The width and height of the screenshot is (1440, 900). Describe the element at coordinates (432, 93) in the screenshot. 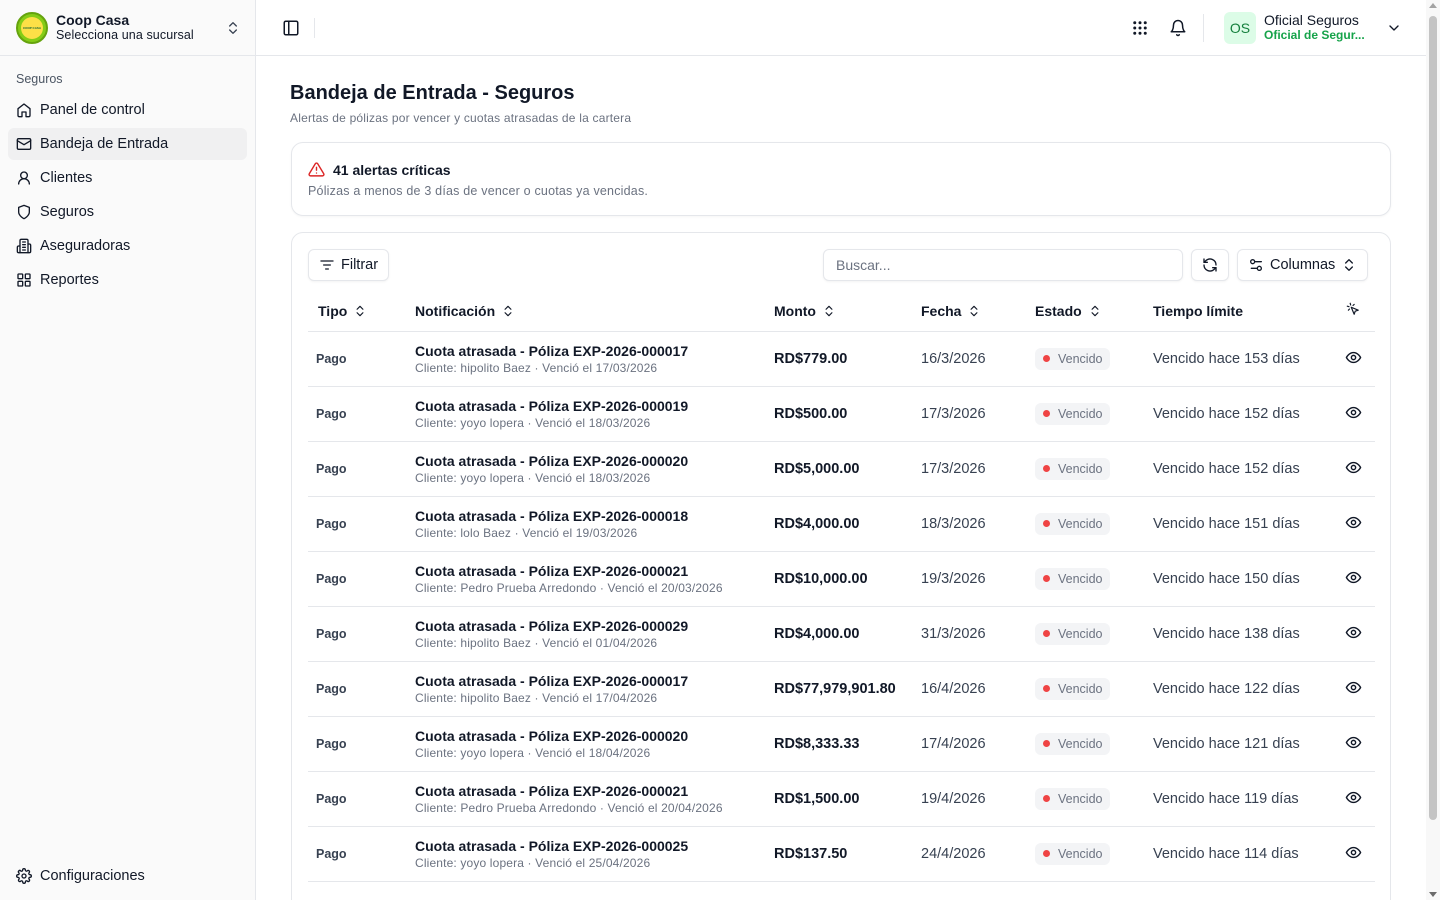

I see `page-title: Bandeja de Entrada - Seguros` at that location.